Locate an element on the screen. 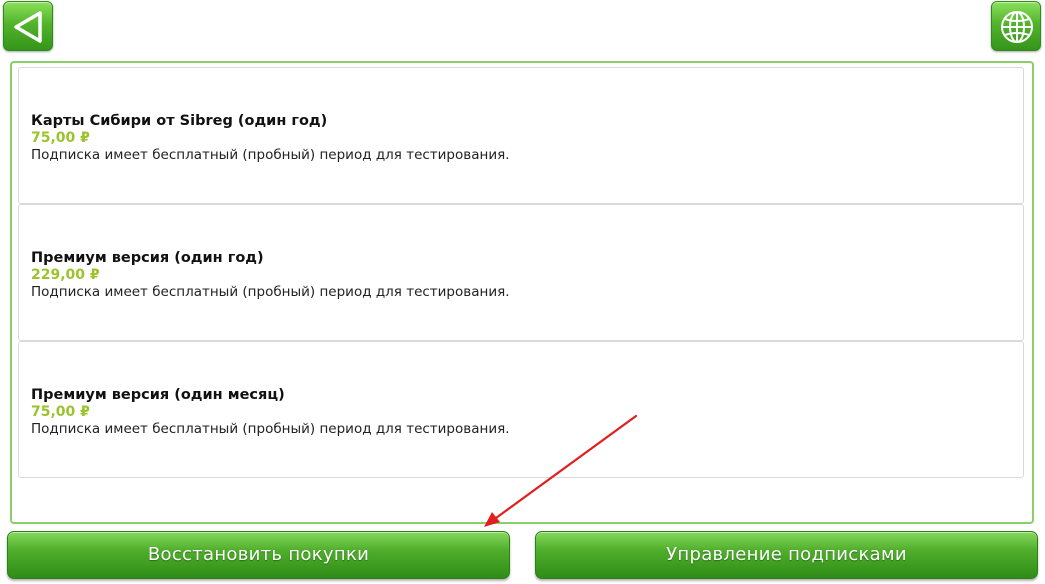 Image resolution: width=1045 pixels, height=584 pixels. manage-subscriptions-button: Управление подписками is located at coordinates (786, 555).